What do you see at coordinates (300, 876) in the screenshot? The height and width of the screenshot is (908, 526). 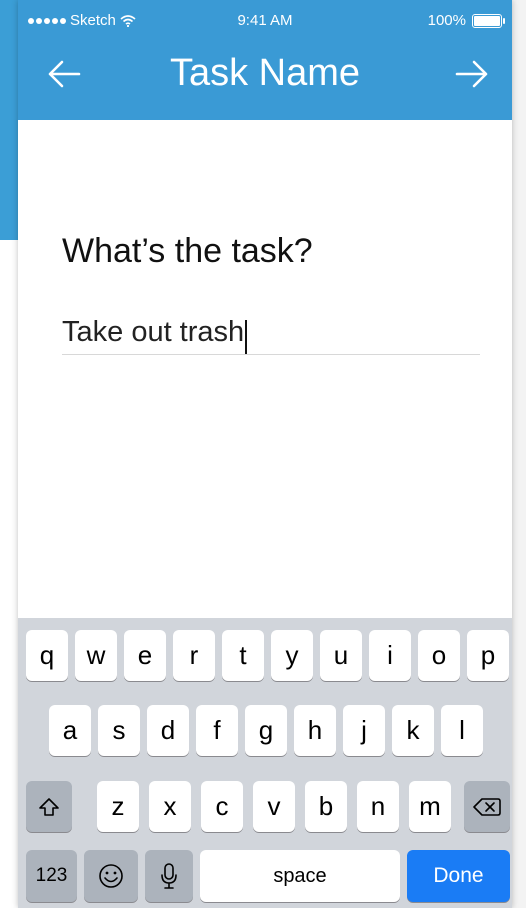 I see `space-key: space` at bounding box center [300, 876].